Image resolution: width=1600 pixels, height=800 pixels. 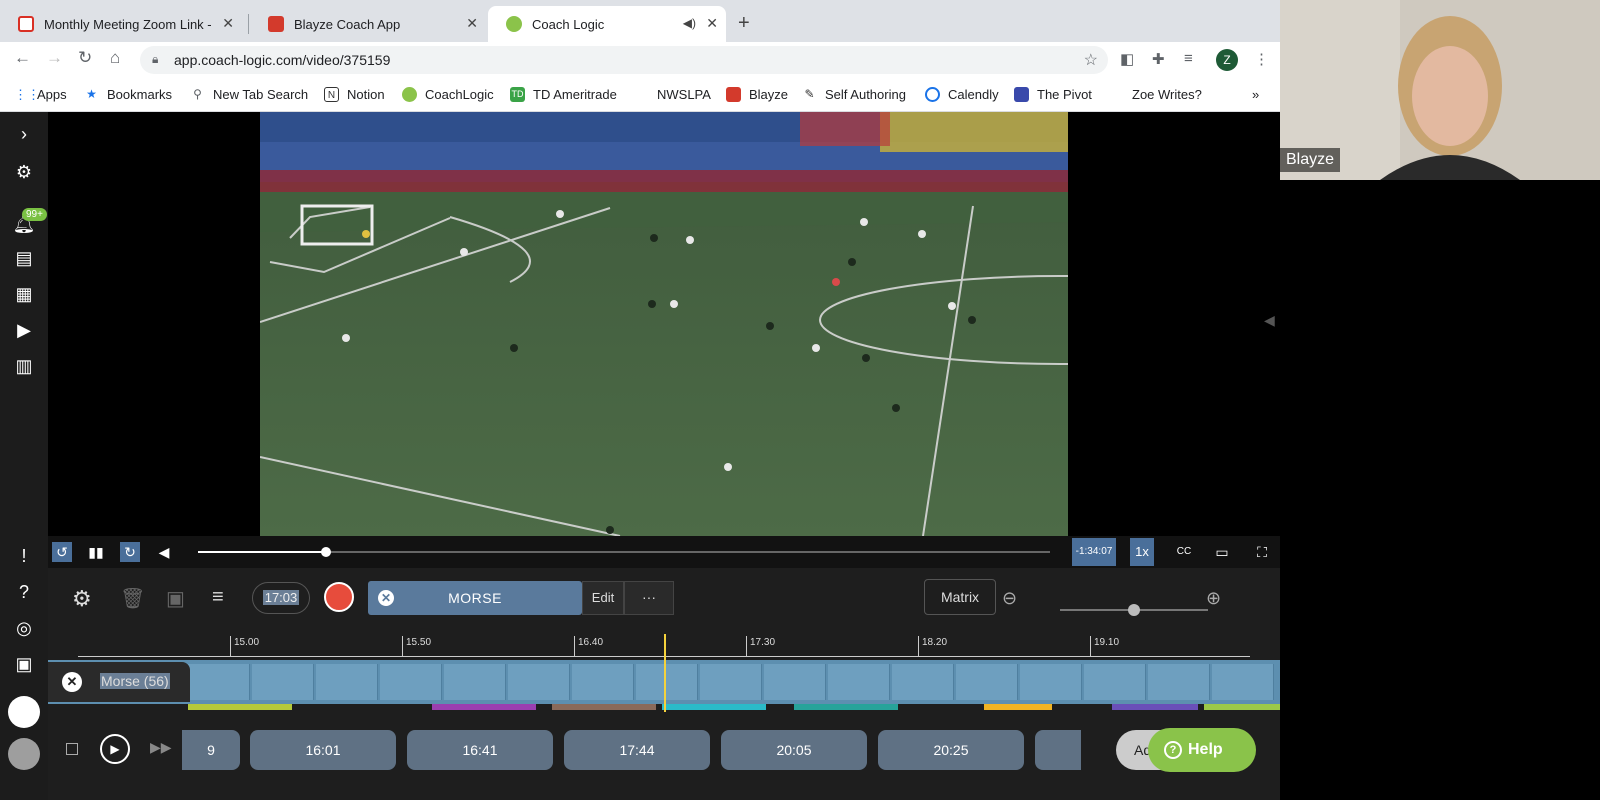 I want to click on bookmark-new-tab-search: ⚲ New Tab Search, so click(x=249, y=94).